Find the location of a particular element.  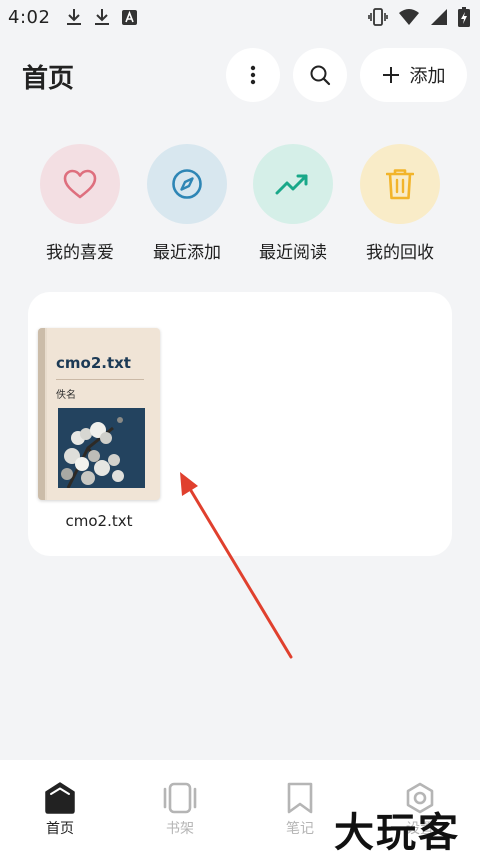

nav-label: 首页 is located at coordinates (60, 829).